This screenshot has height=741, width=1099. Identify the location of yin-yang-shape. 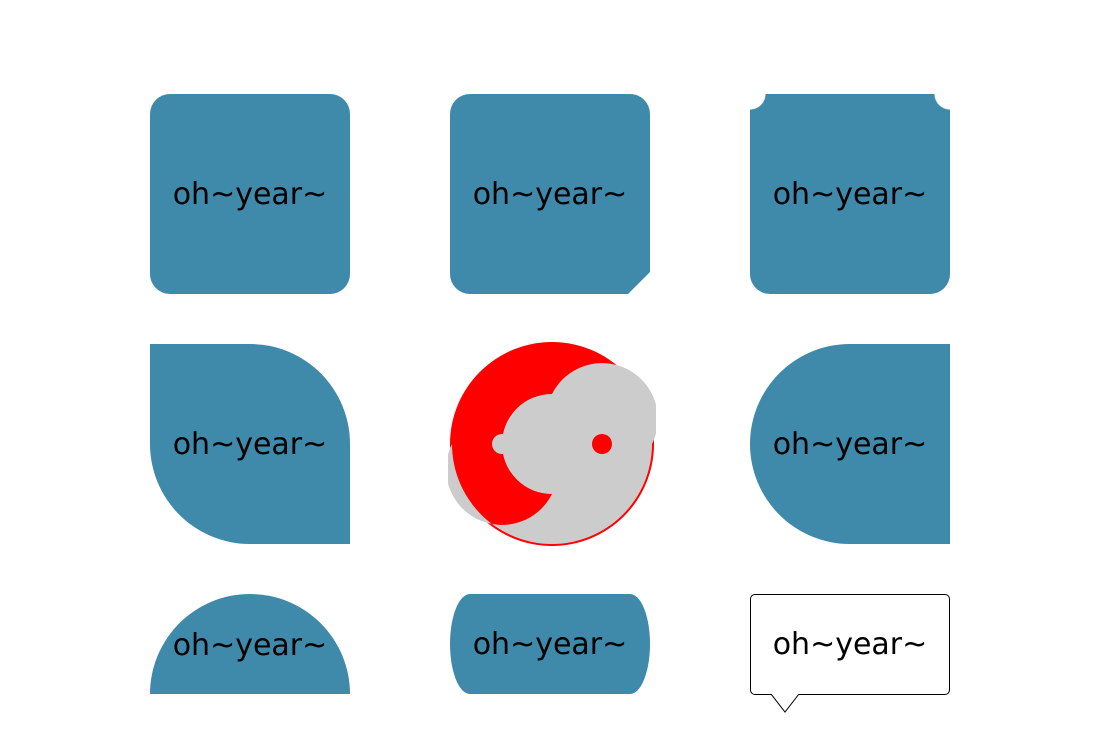
(552, 444).